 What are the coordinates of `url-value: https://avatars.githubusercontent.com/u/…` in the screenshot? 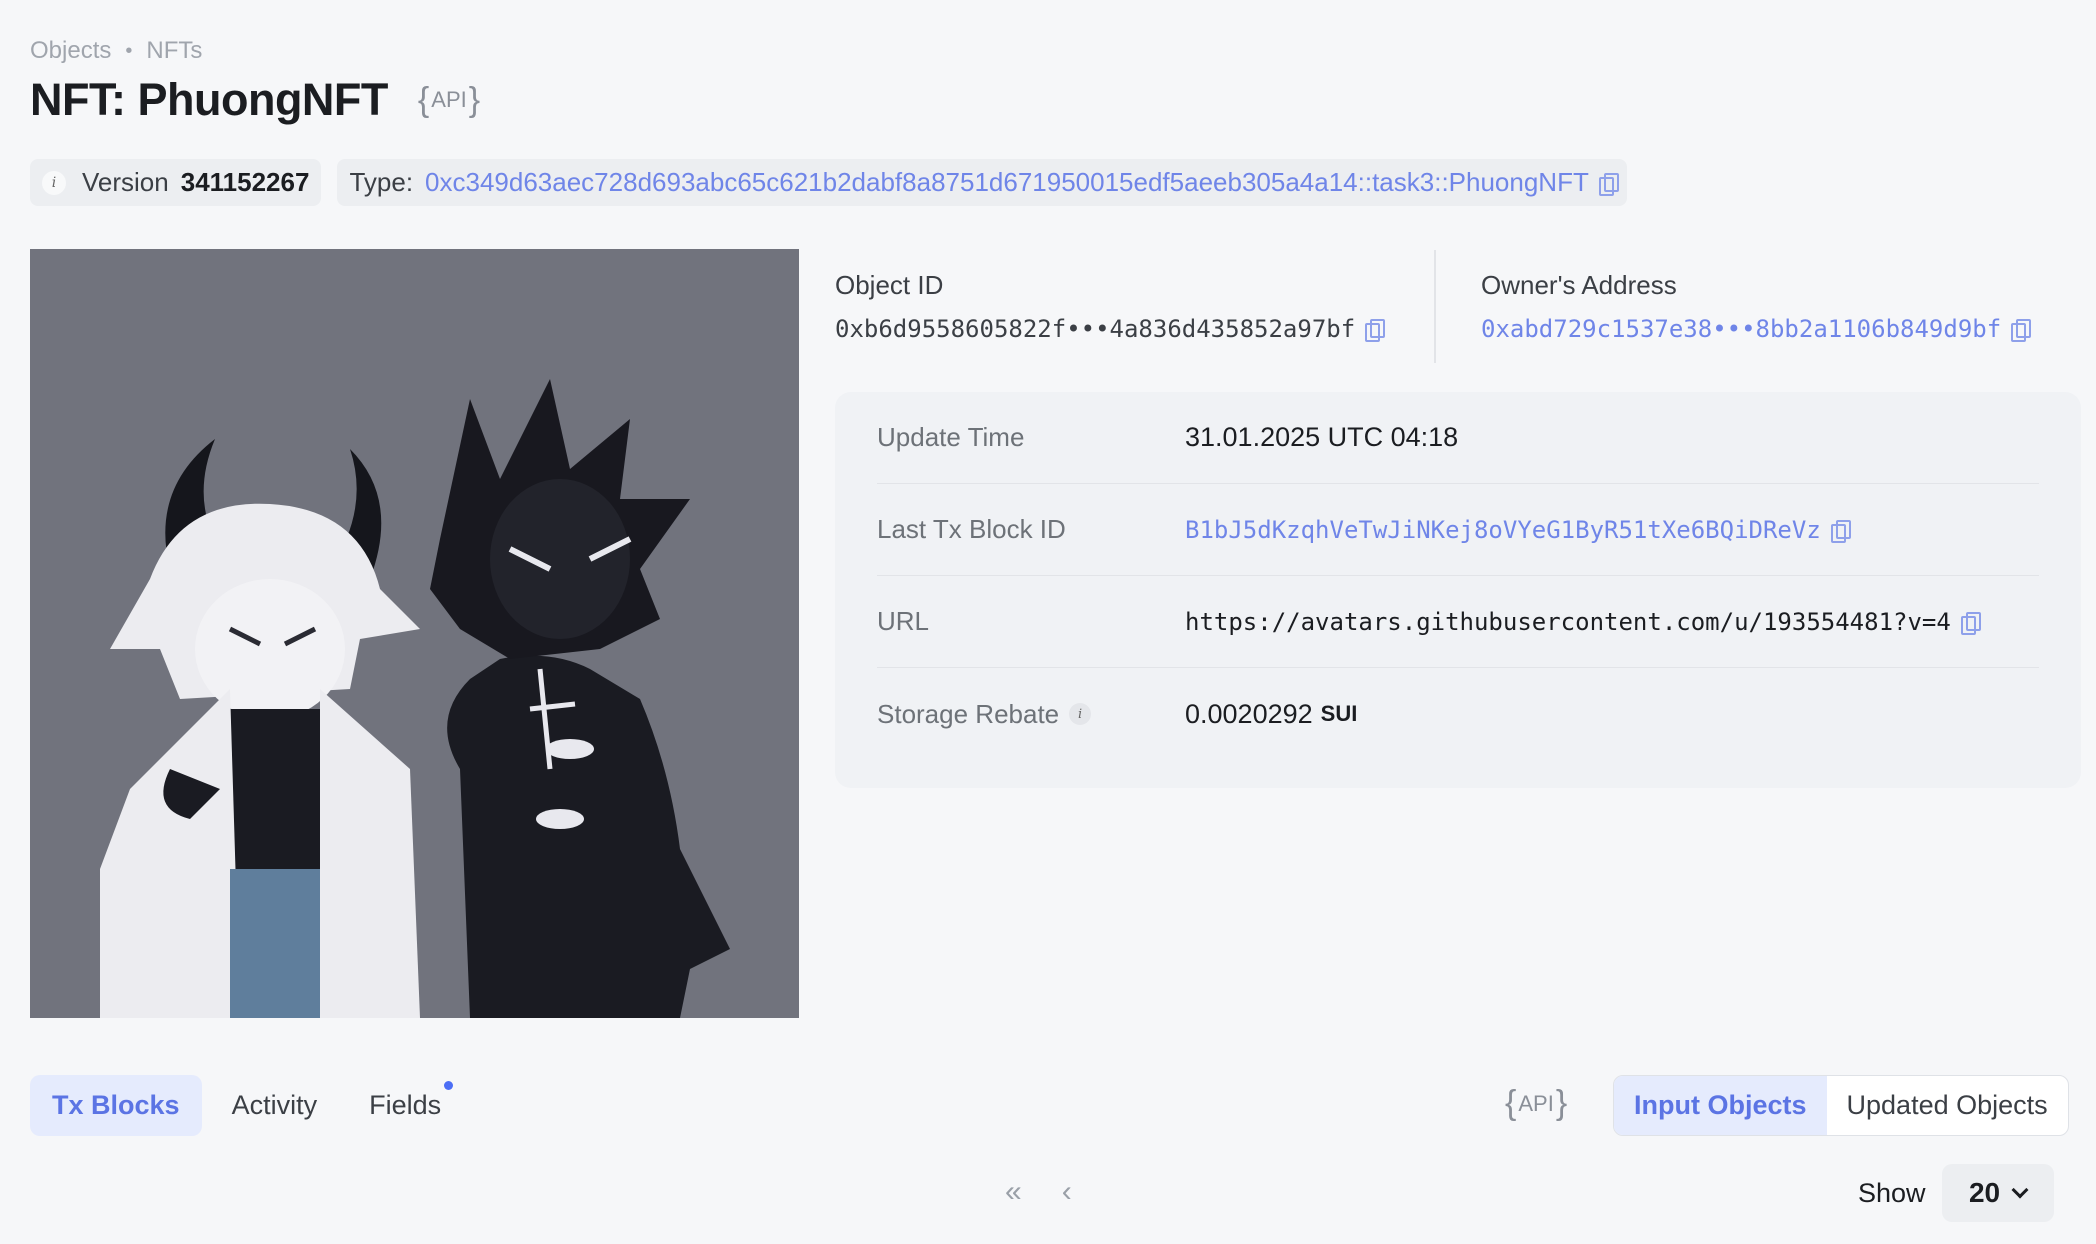 It's located at (1583, 621).